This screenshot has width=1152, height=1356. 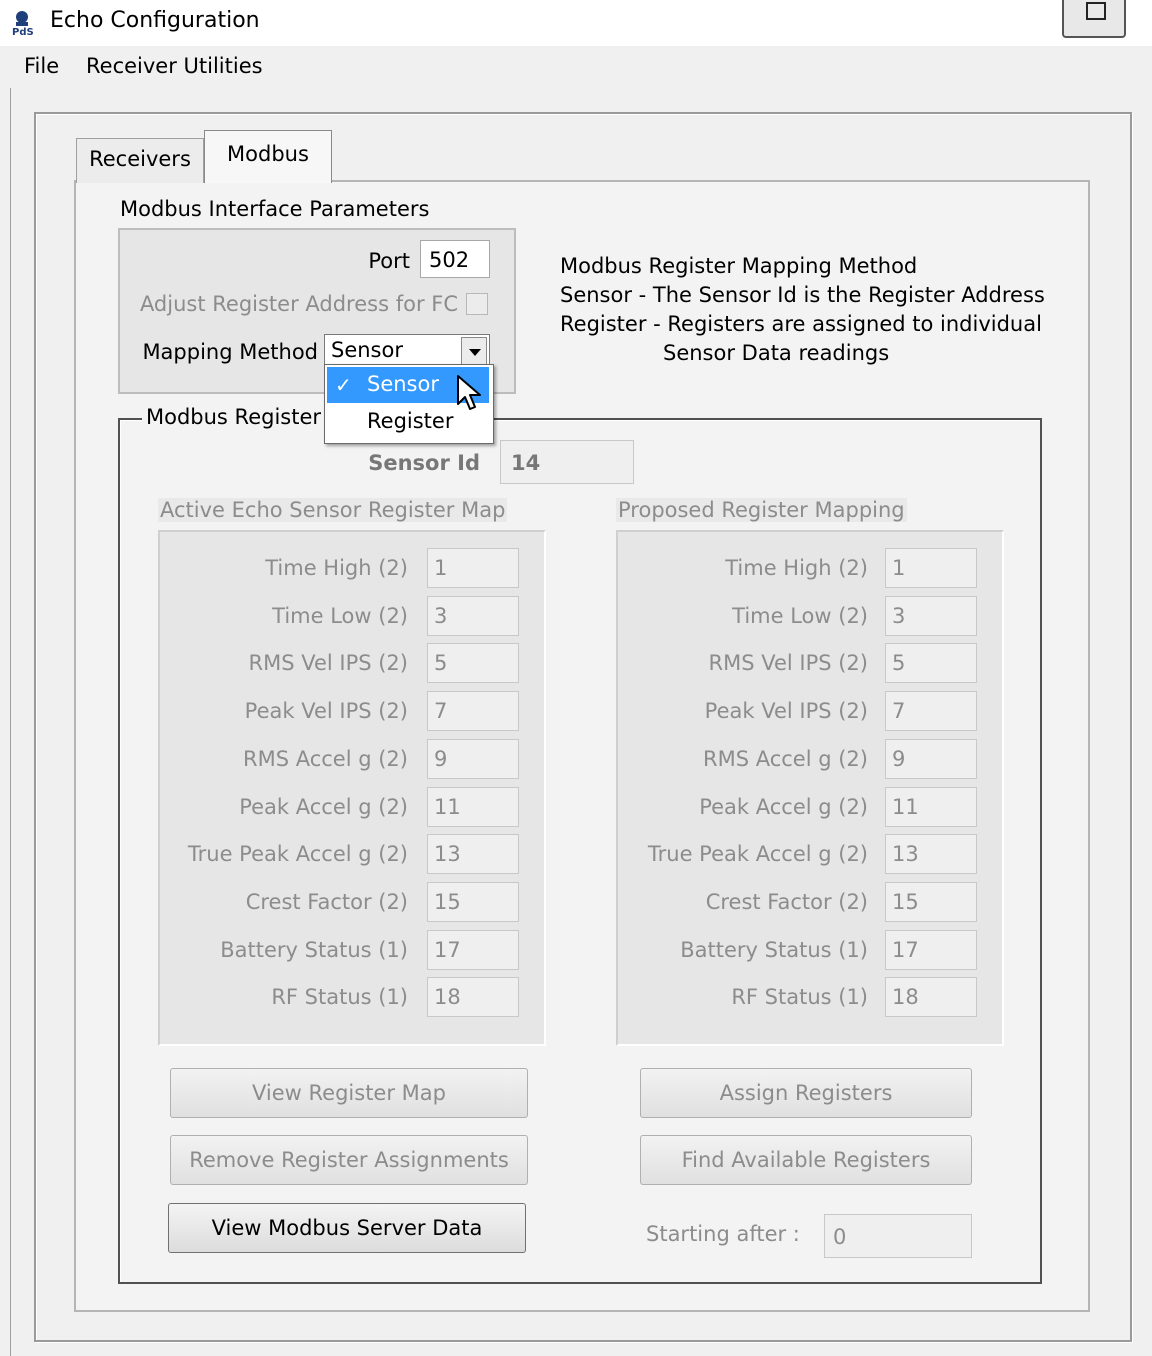 What do you see at coordinates (1140, 16) in the screenshot?
I see `window-edge` at bounding box center [1140, 16].